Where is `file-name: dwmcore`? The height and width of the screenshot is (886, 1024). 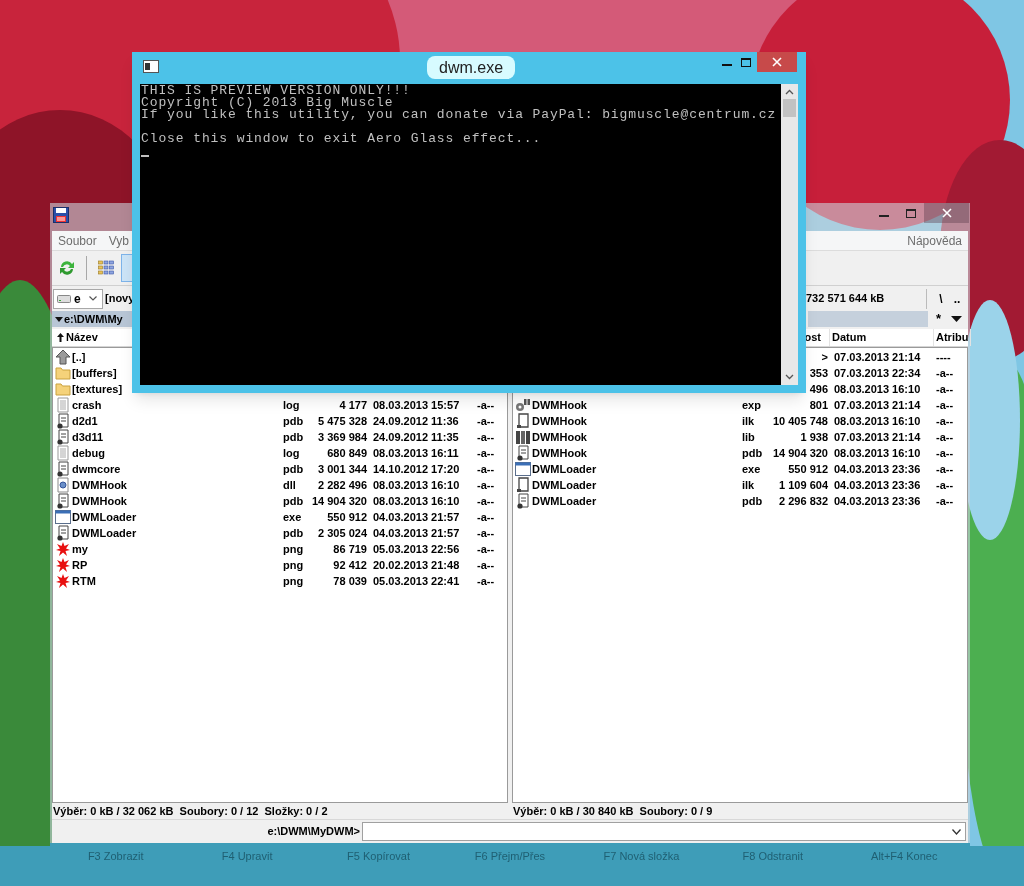
file-name: dwmcore is located at coordinates (96, 469).